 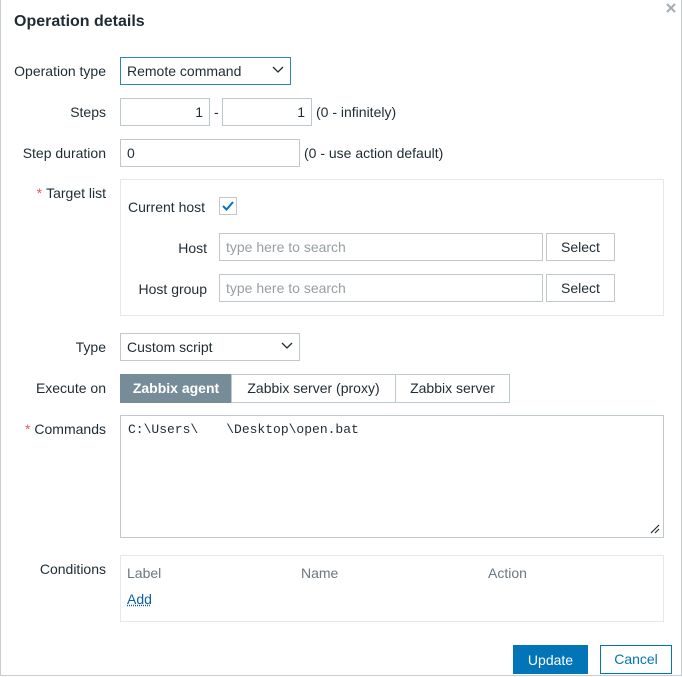 I want to click on type-label: Type, so click(x=90, y=347).